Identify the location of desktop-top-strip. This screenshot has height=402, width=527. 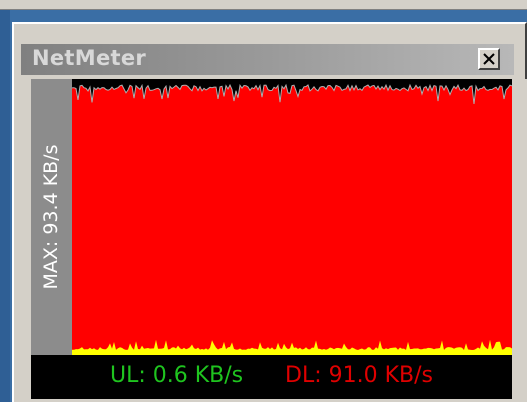
(263, 5).